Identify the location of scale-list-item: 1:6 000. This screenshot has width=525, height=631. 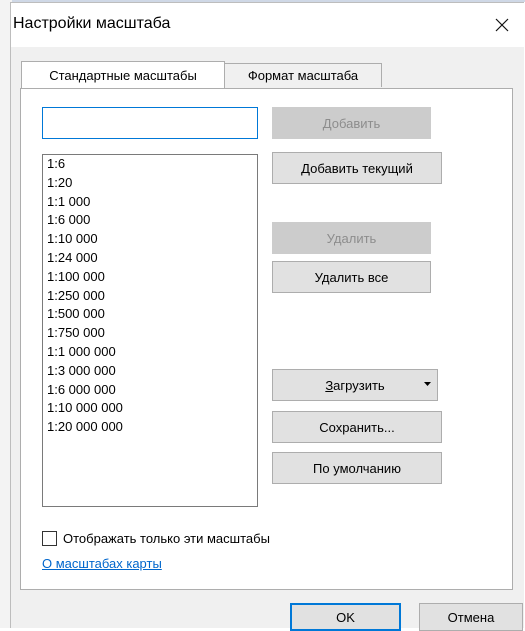
(150, 220).